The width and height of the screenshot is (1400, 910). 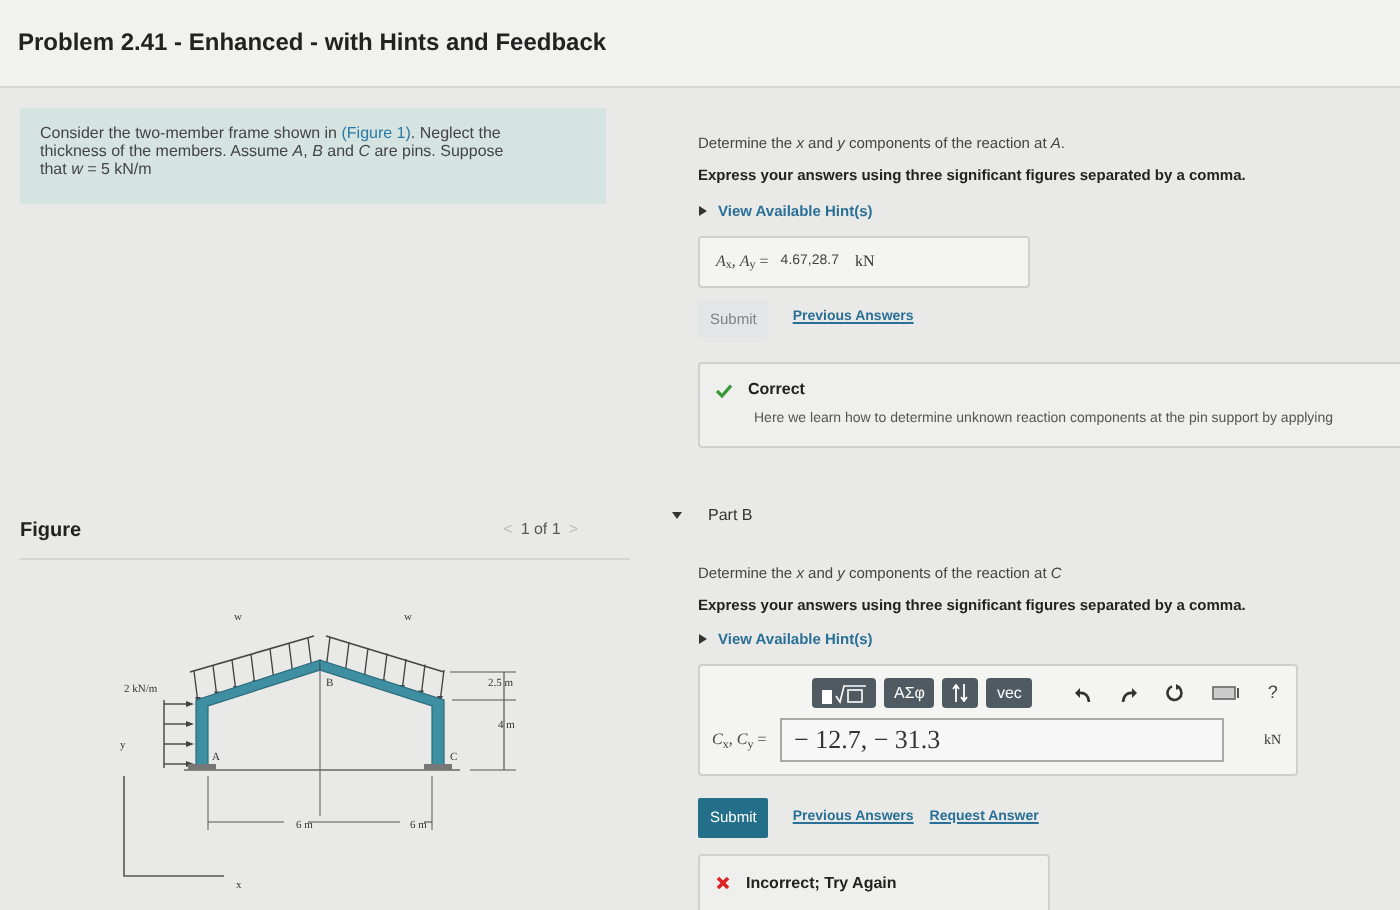 What do you see at coordinates (1009, 693) in the screenshot?
I see `toolbar-button: vec` at bounding box center [1009, 693].